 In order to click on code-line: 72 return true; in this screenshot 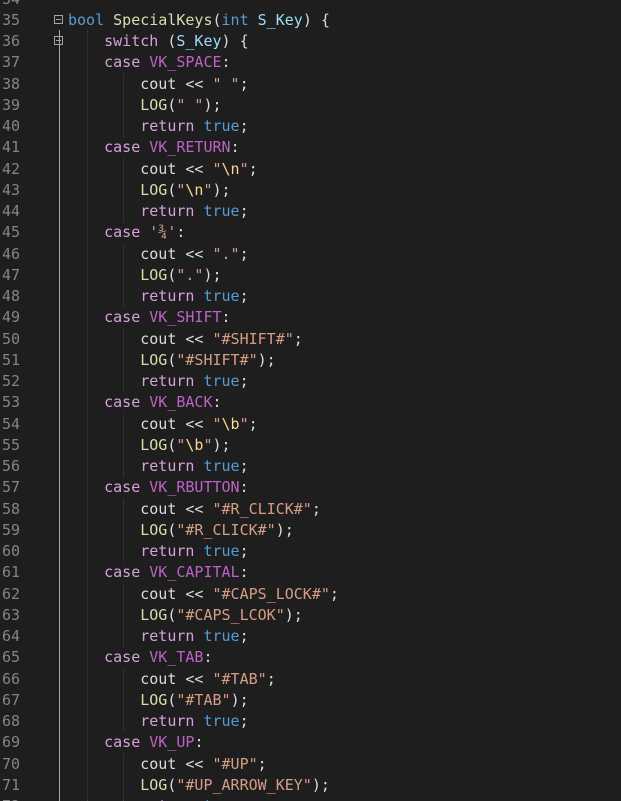, I will do `click(310, 798)`.